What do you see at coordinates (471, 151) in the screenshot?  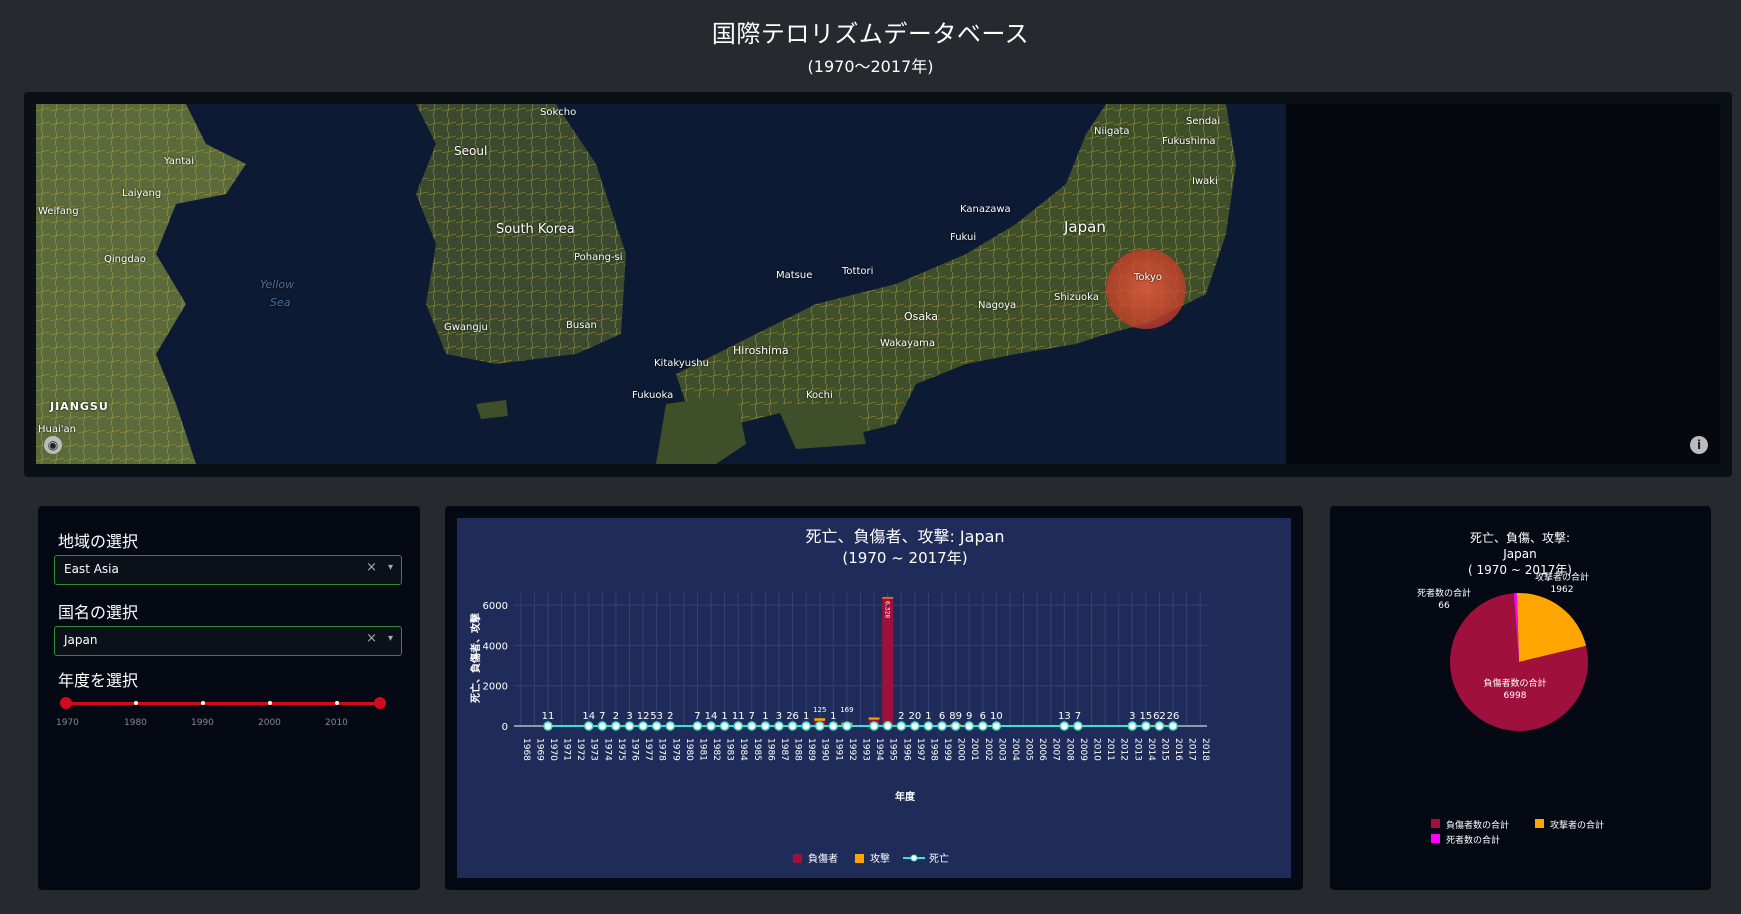 I see `map-label: Seoul` at bounding box center [471, 151].